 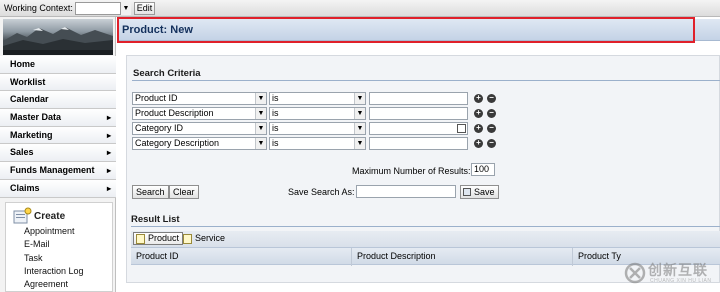 I want to click on context-bar: Working Context: ▼ Edit, so click(x=360, y=8).